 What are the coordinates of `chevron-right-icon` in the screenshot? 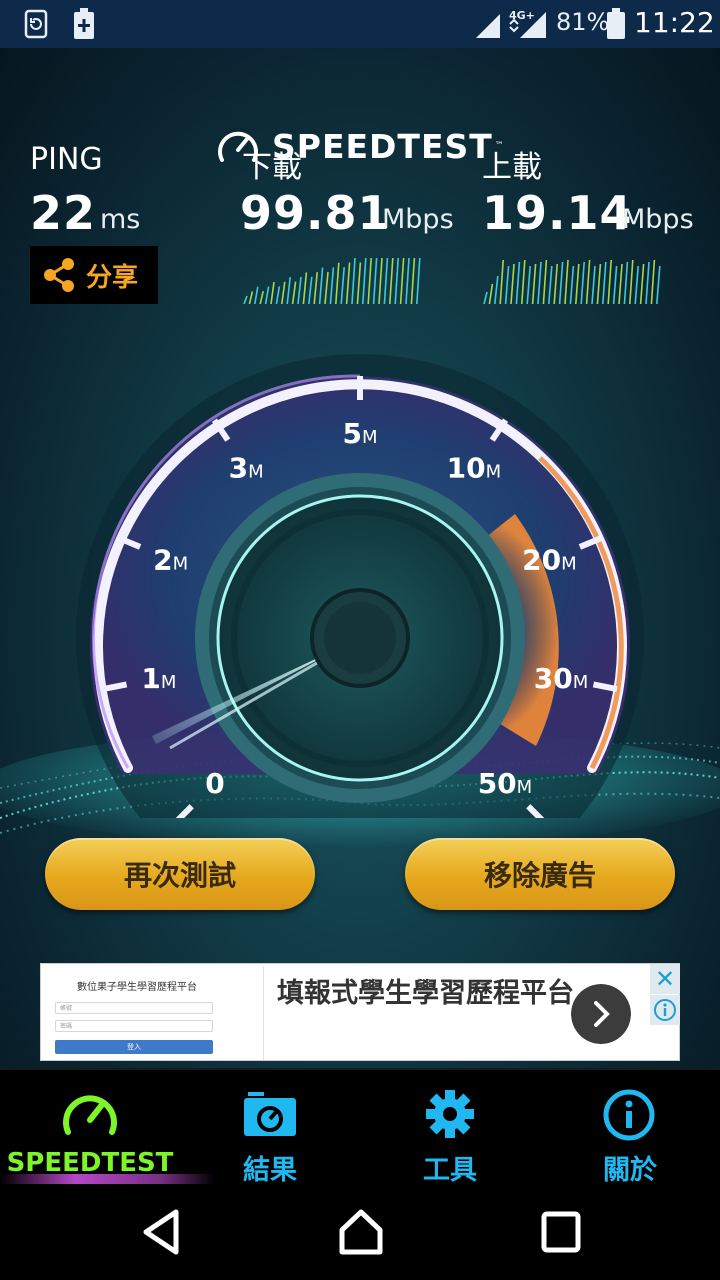 It's located at (601, 1014).